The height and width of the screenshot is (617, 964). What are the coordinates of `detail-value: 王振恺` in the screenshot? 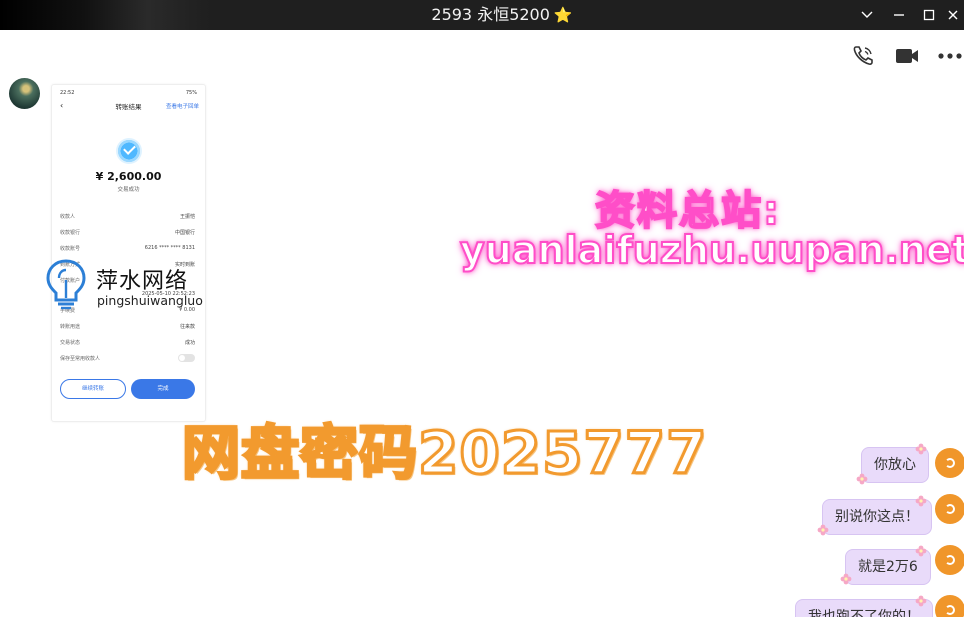 It's located at (187, 217).